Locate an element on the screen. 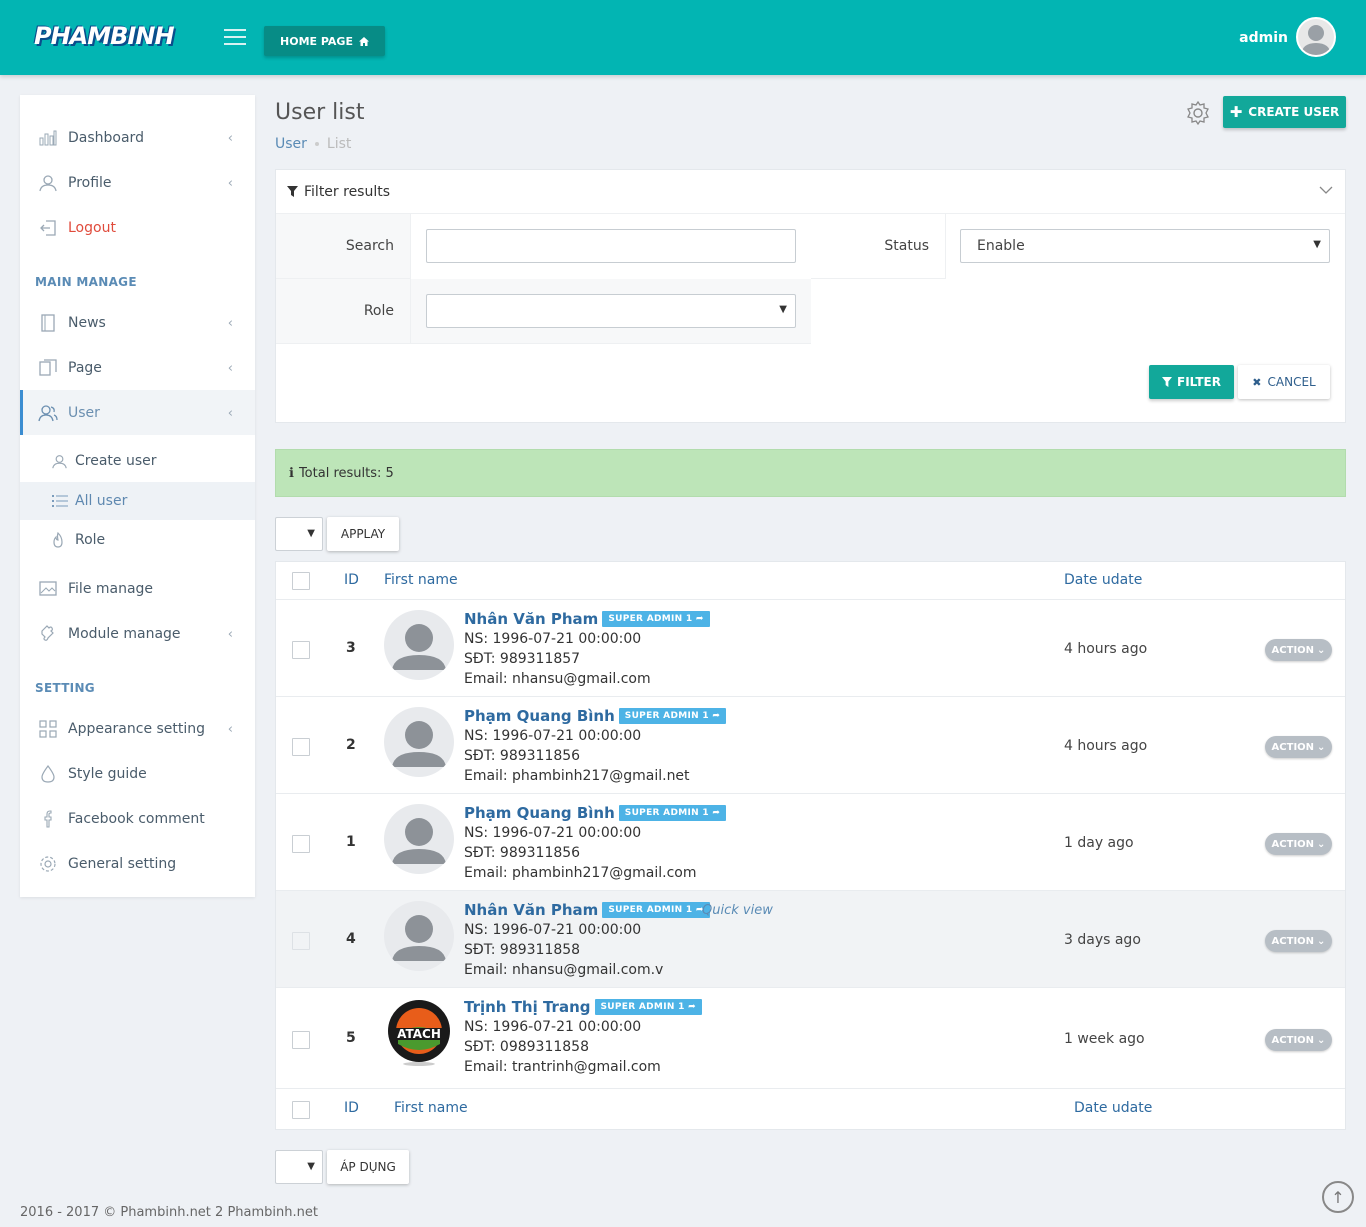 The image size is (1366, 1227). scroll-to-top-icon: ↑ is located at coordinates (1338, 1197).